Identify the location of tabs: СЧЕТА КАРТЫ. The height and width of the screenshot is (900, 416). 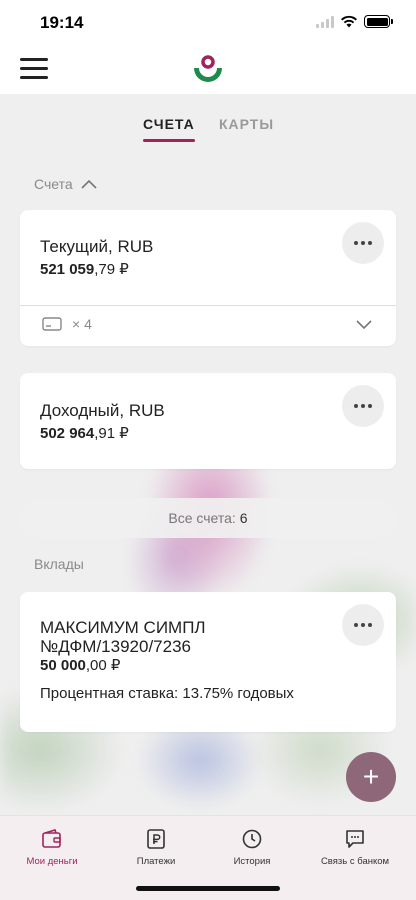
(208, 133).